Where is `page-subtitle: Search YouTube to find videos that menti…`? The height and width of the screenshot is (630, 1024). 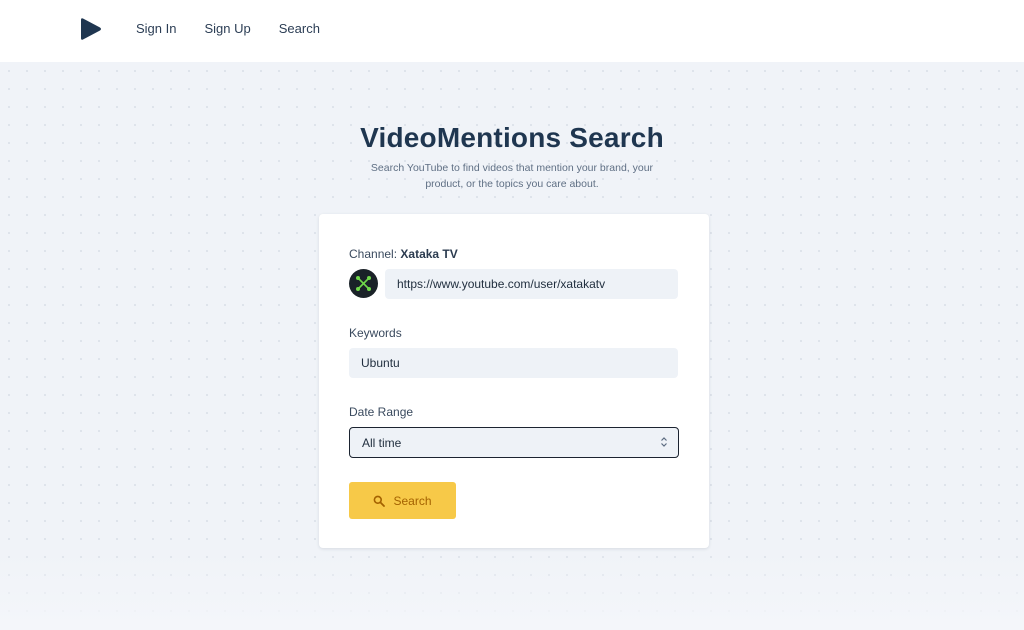 page-subtitle: Search YouTube to find videos that menti… is located at coordinates (512, 176).